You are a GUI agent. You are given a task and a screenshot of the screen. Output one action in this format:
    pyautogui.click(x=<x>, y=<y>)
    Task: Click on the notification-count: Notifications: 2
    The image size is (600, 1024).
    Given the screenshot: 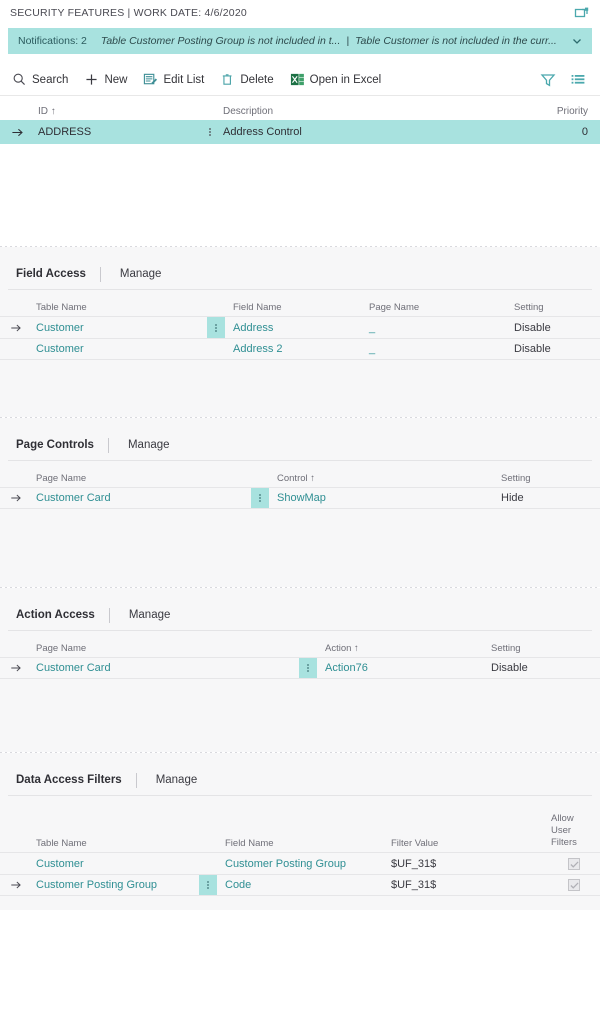 What is the action you would take?
    pyautogui.click(x=52, y=41)
    